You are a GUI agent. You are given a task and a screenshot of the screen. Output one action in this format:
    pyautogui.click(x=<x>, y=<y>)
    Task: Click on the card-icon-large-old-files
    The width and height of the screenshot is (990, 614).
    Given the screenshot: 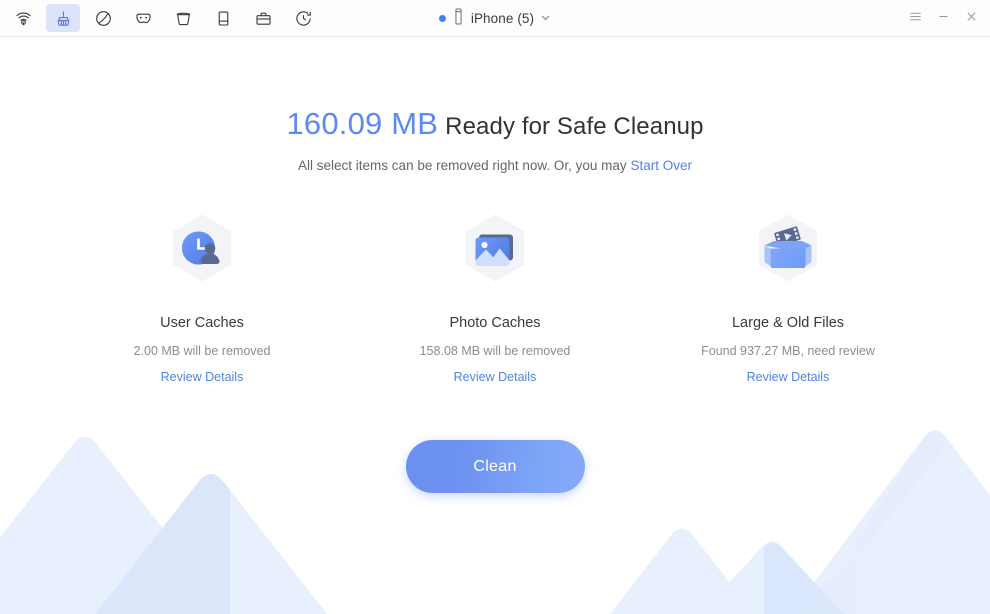 What is the action you would take?
    pyautogui.click(x=788, y=252)
    